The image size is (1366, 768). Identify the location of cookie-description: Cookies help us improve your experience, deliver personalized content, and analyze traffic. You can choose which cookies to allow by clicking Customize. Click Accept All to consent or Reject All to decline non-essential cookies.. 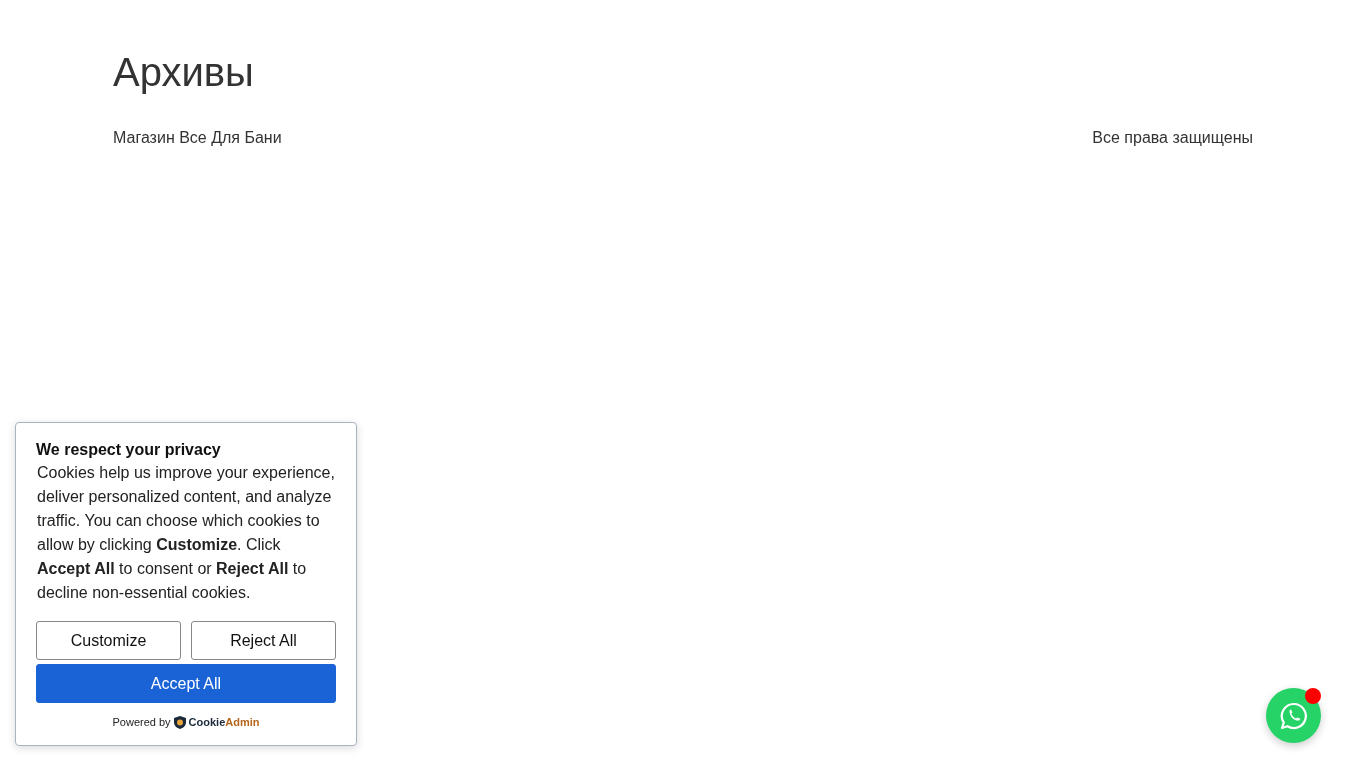
(186, 533).